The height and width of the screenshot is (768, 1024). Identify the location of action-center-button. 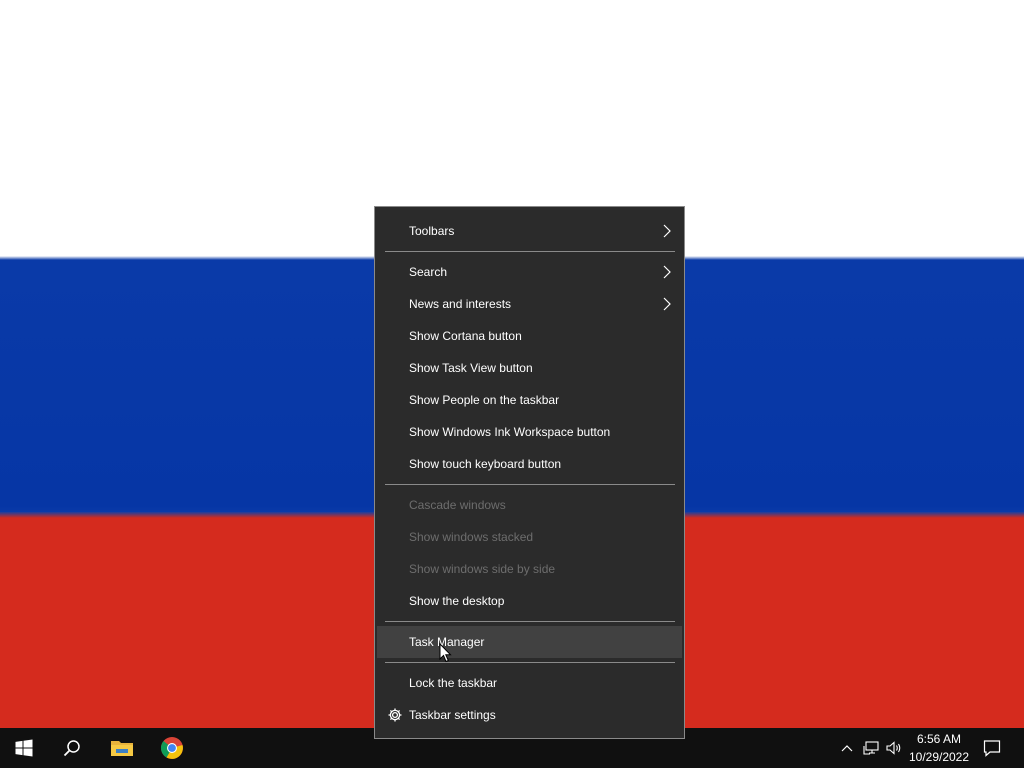
(992, 748).